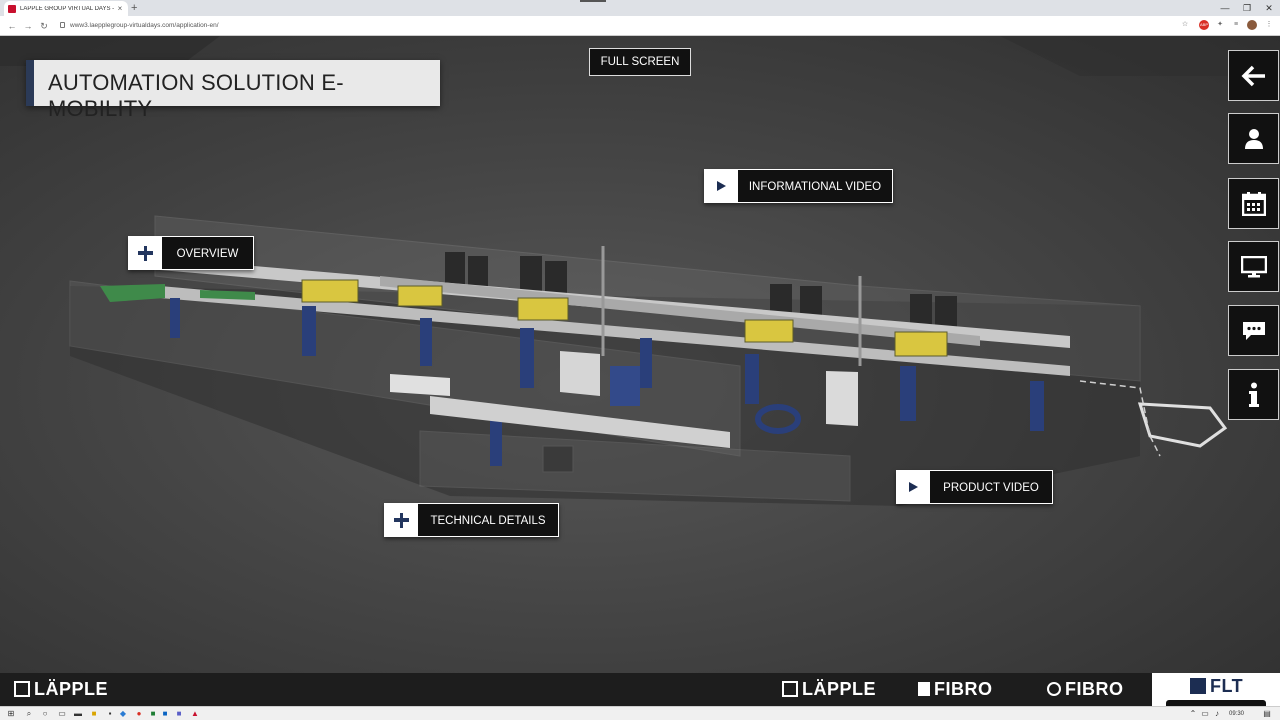 This screenshot has height=720, width=1280. I want to click on media-icon: ≡, so click(1236, 25).